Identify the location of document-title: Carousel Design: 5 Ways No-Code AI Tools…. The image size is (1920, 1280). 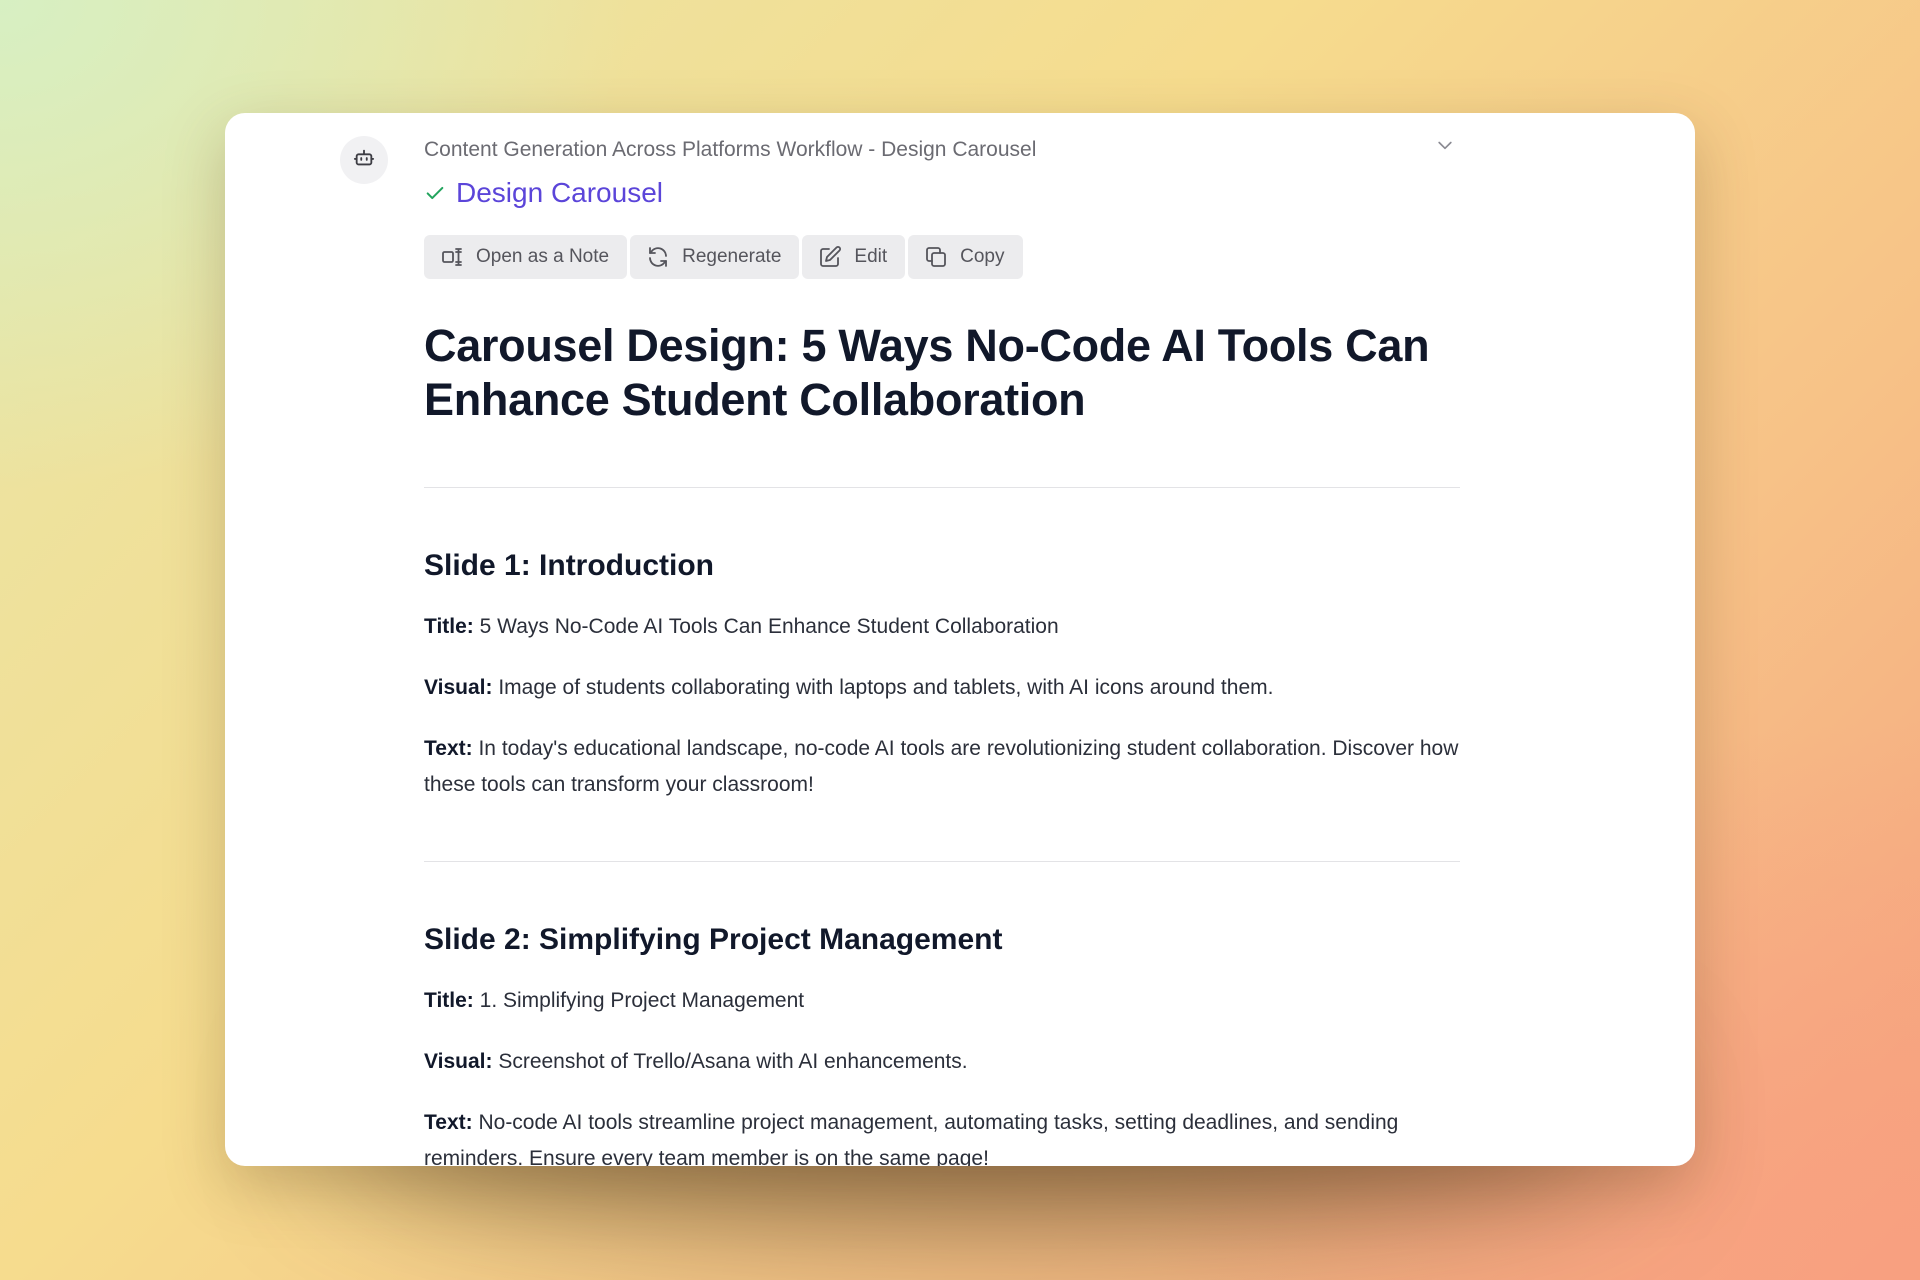
(927, 372).